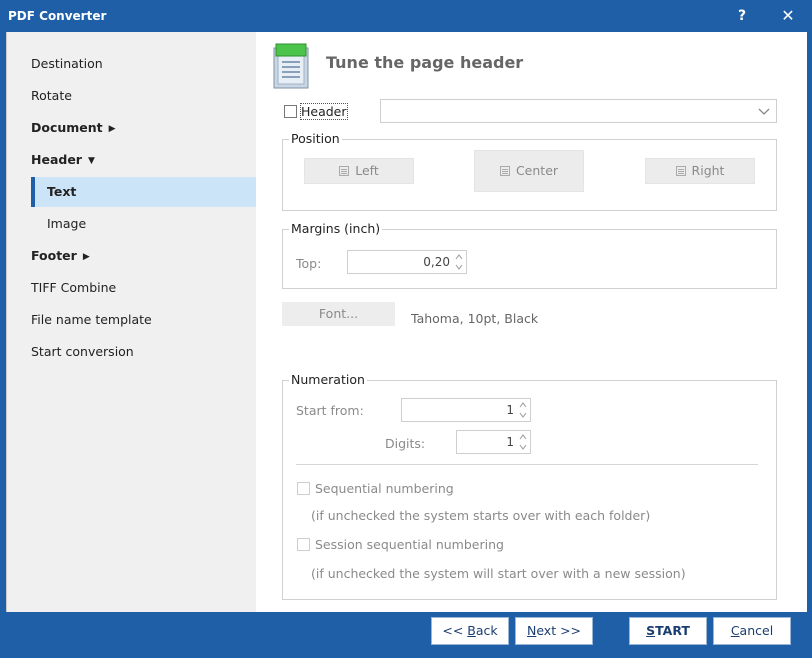  I want to click on start-from-stepper: 1, so click(466, 410).